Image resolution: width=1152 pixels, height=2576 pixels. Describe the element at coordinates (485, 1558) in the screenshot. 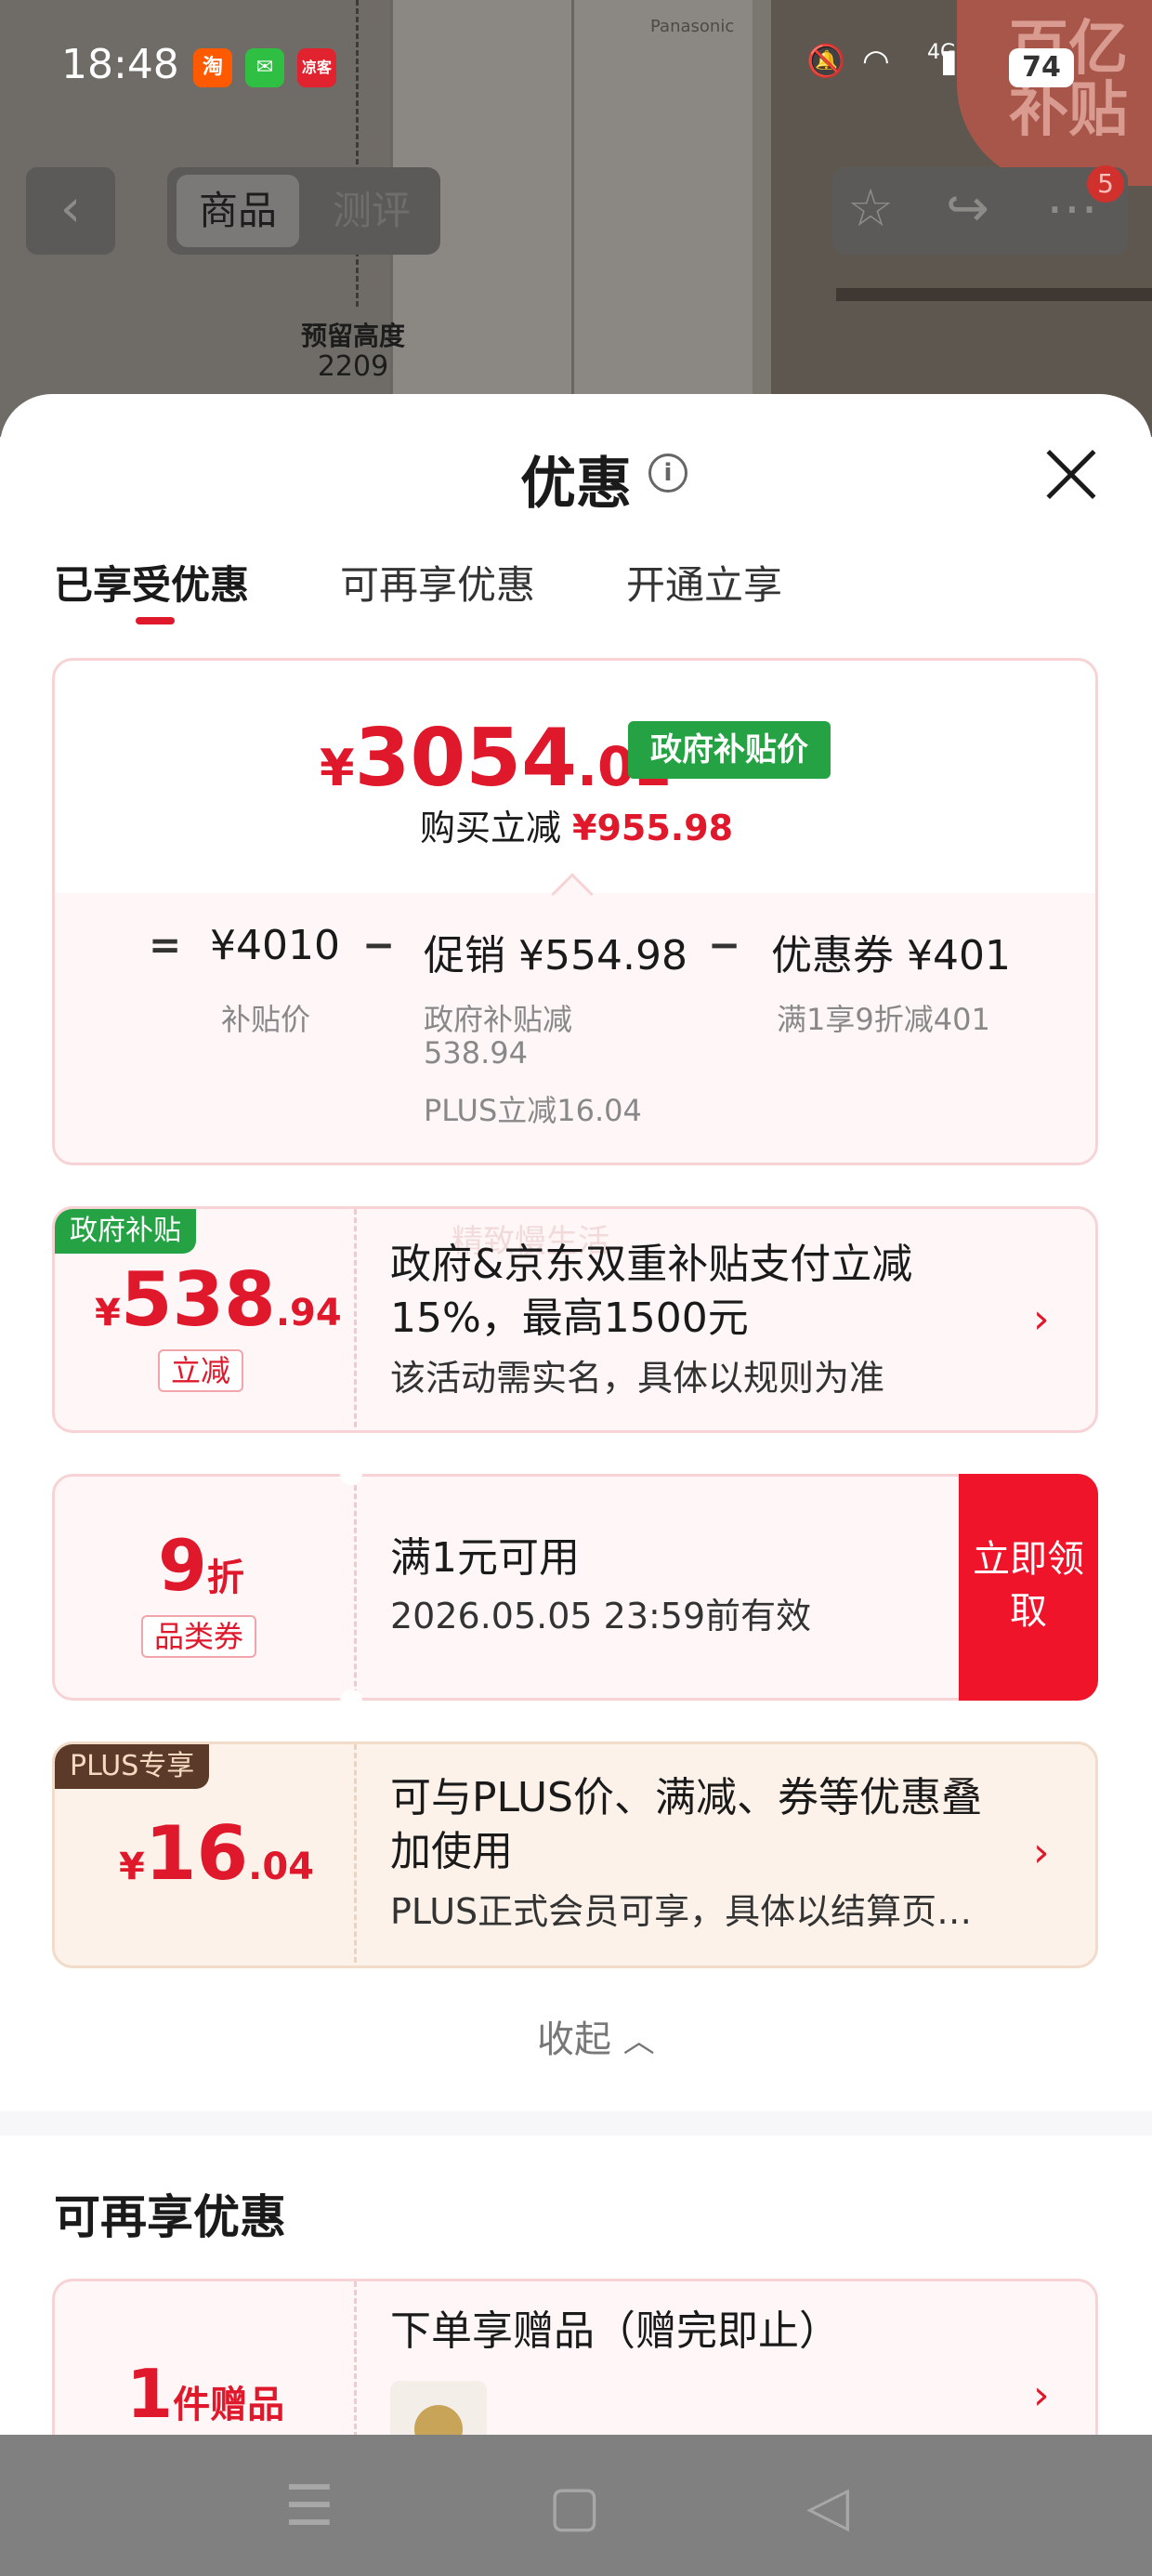

I see `coupon-title: 满1元可用` at that location.